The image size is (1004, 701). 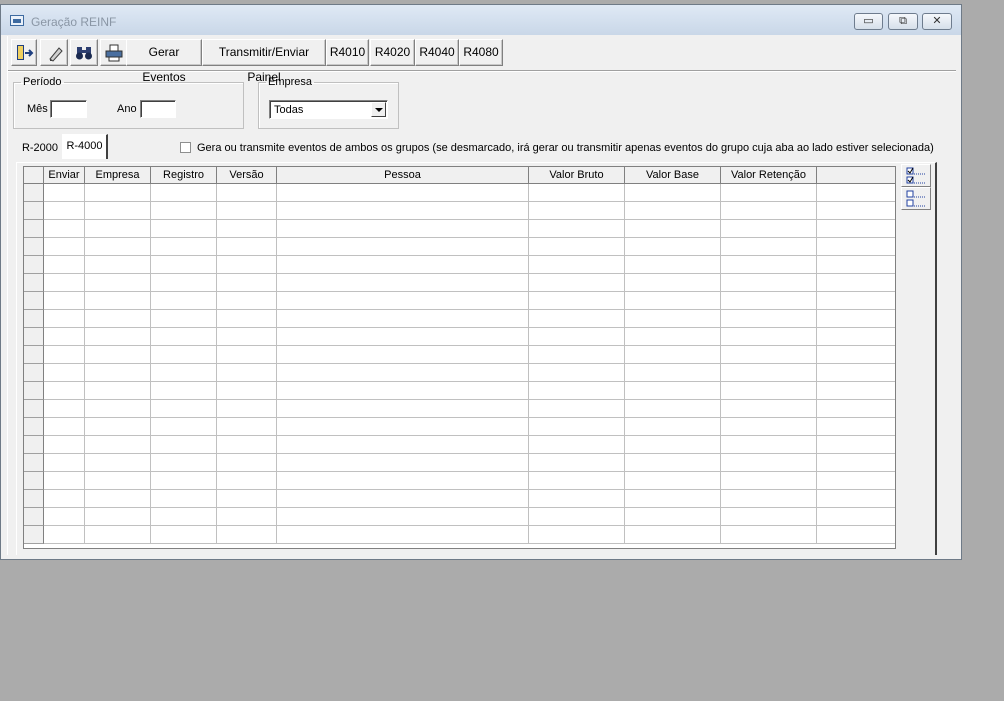 What do you see at coordinates (673, 175) in the screenshot?
I see `column-header-valor-base: Valor Base` at bounding box center [673, 175].